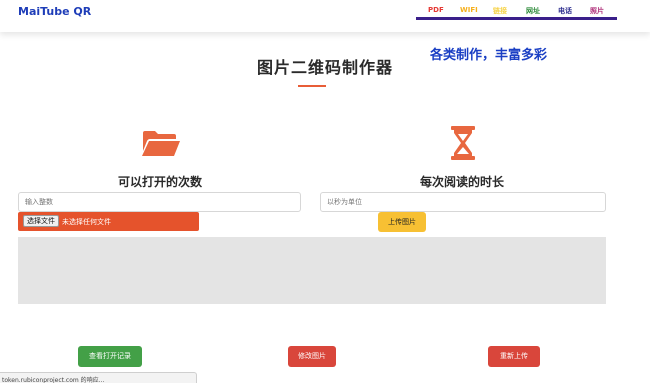 The height and width of the screenshot is (383, 650). I want to click on open-count-input, so click(159, 202).